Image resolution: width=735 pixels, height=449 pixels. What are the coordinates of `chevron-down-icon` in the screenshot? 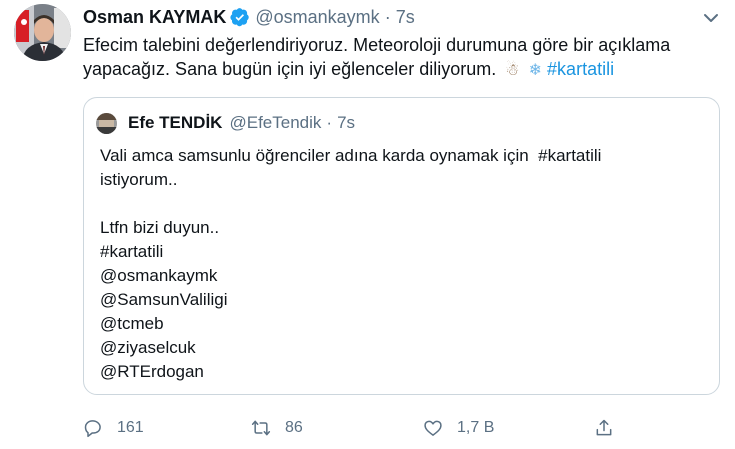 It's located at (711, 18).